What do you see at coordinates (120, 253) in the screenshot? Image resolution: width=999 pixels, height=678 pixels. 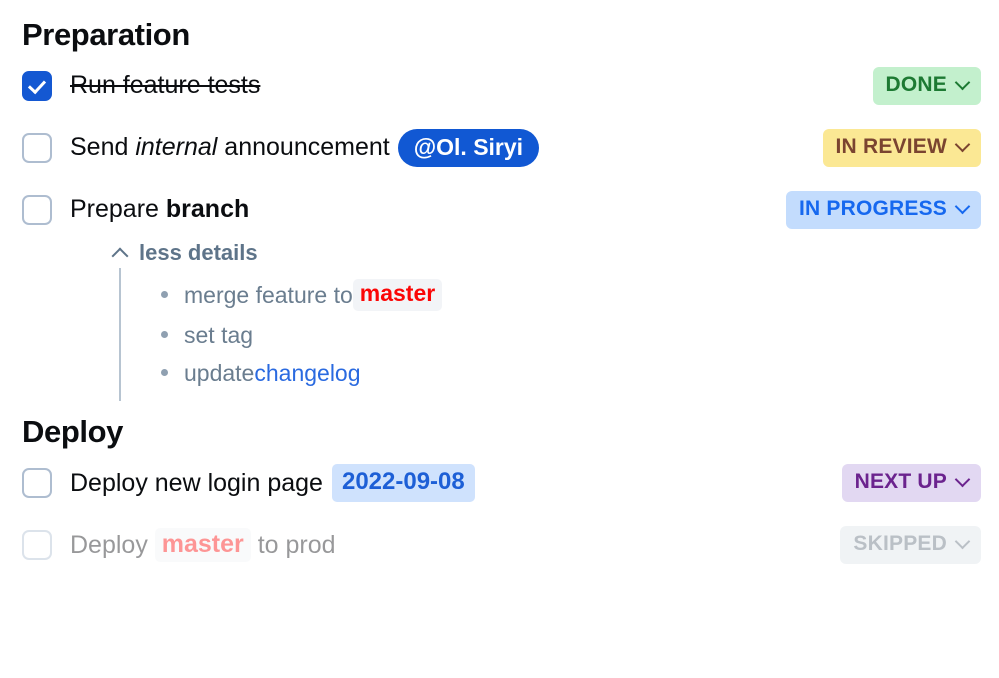 I see `chevron-up-icon` at bounding box center [120, 253].